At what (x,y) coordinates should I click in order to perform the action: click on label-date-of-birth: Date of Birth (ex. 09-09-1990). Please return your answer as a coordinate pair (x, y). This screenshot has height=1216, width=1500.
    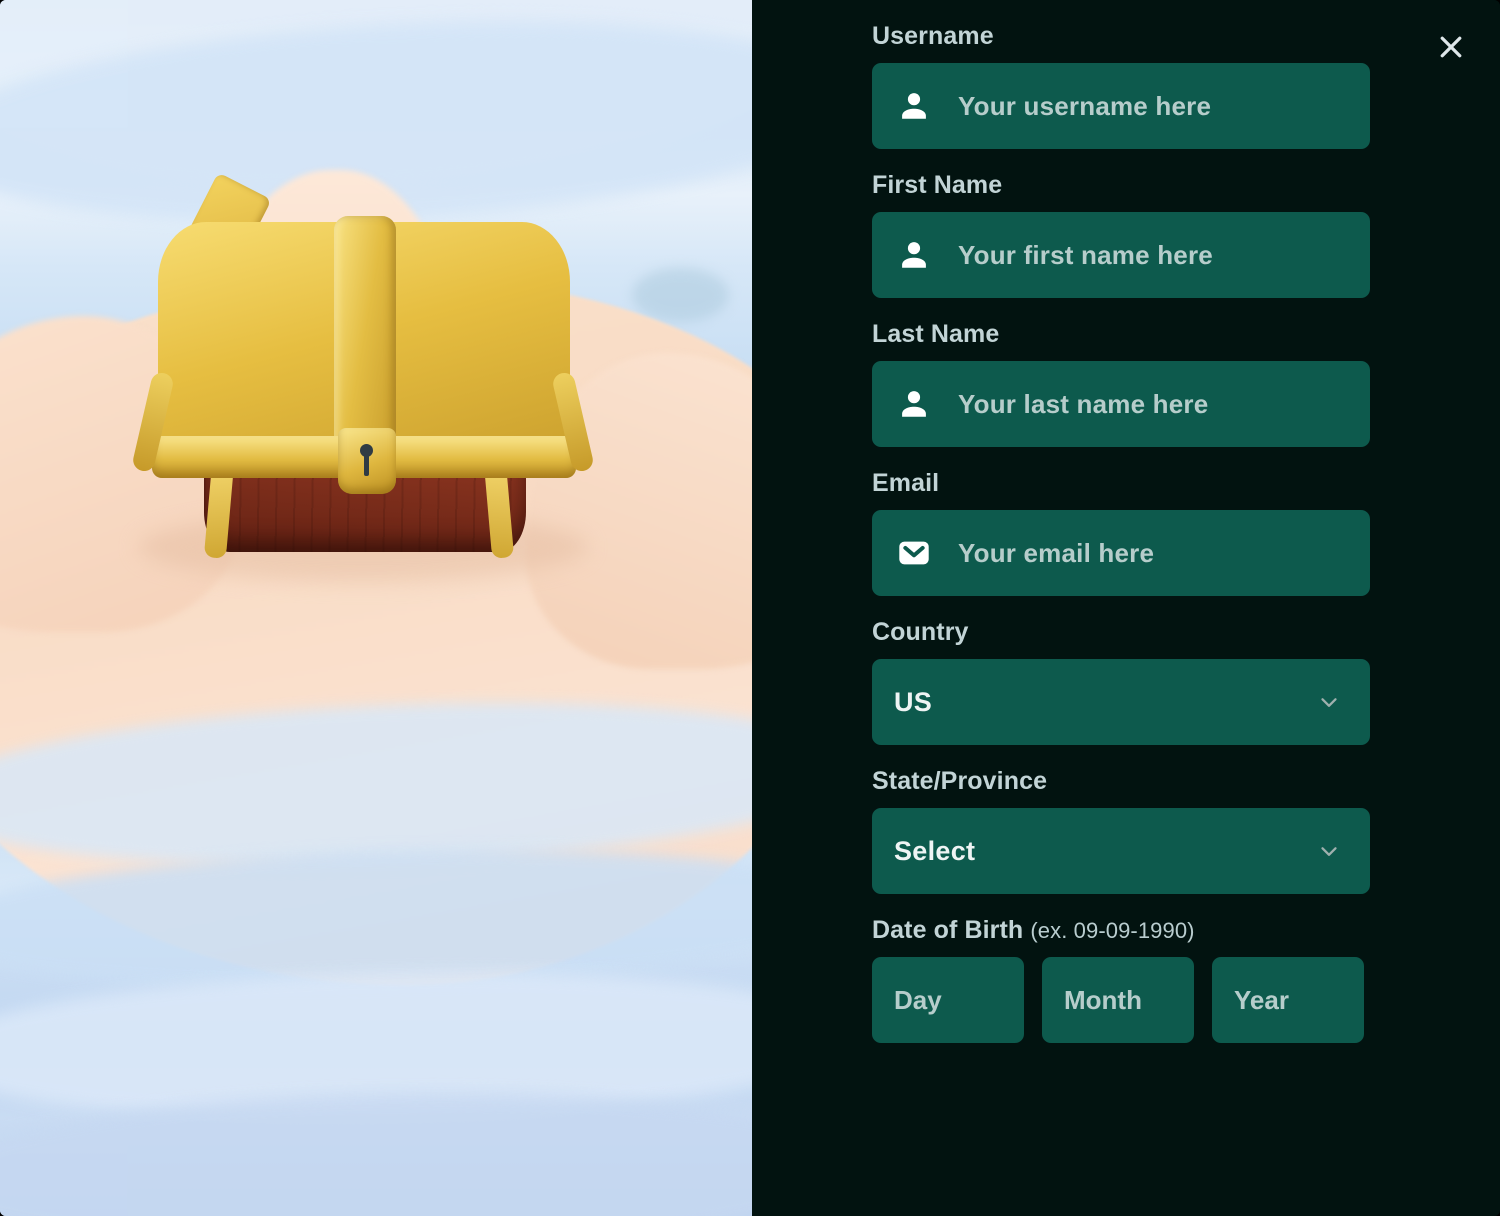
    Looking at the image, I should click on (1121, 930).